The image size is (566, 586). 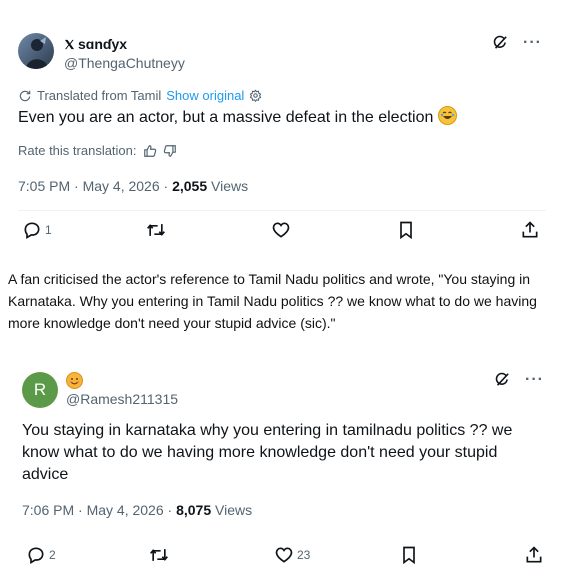 What do you see at coordinates (48, 230) in the screenshot?
I see `reply-count: 1` at bounding box center [48, 230].